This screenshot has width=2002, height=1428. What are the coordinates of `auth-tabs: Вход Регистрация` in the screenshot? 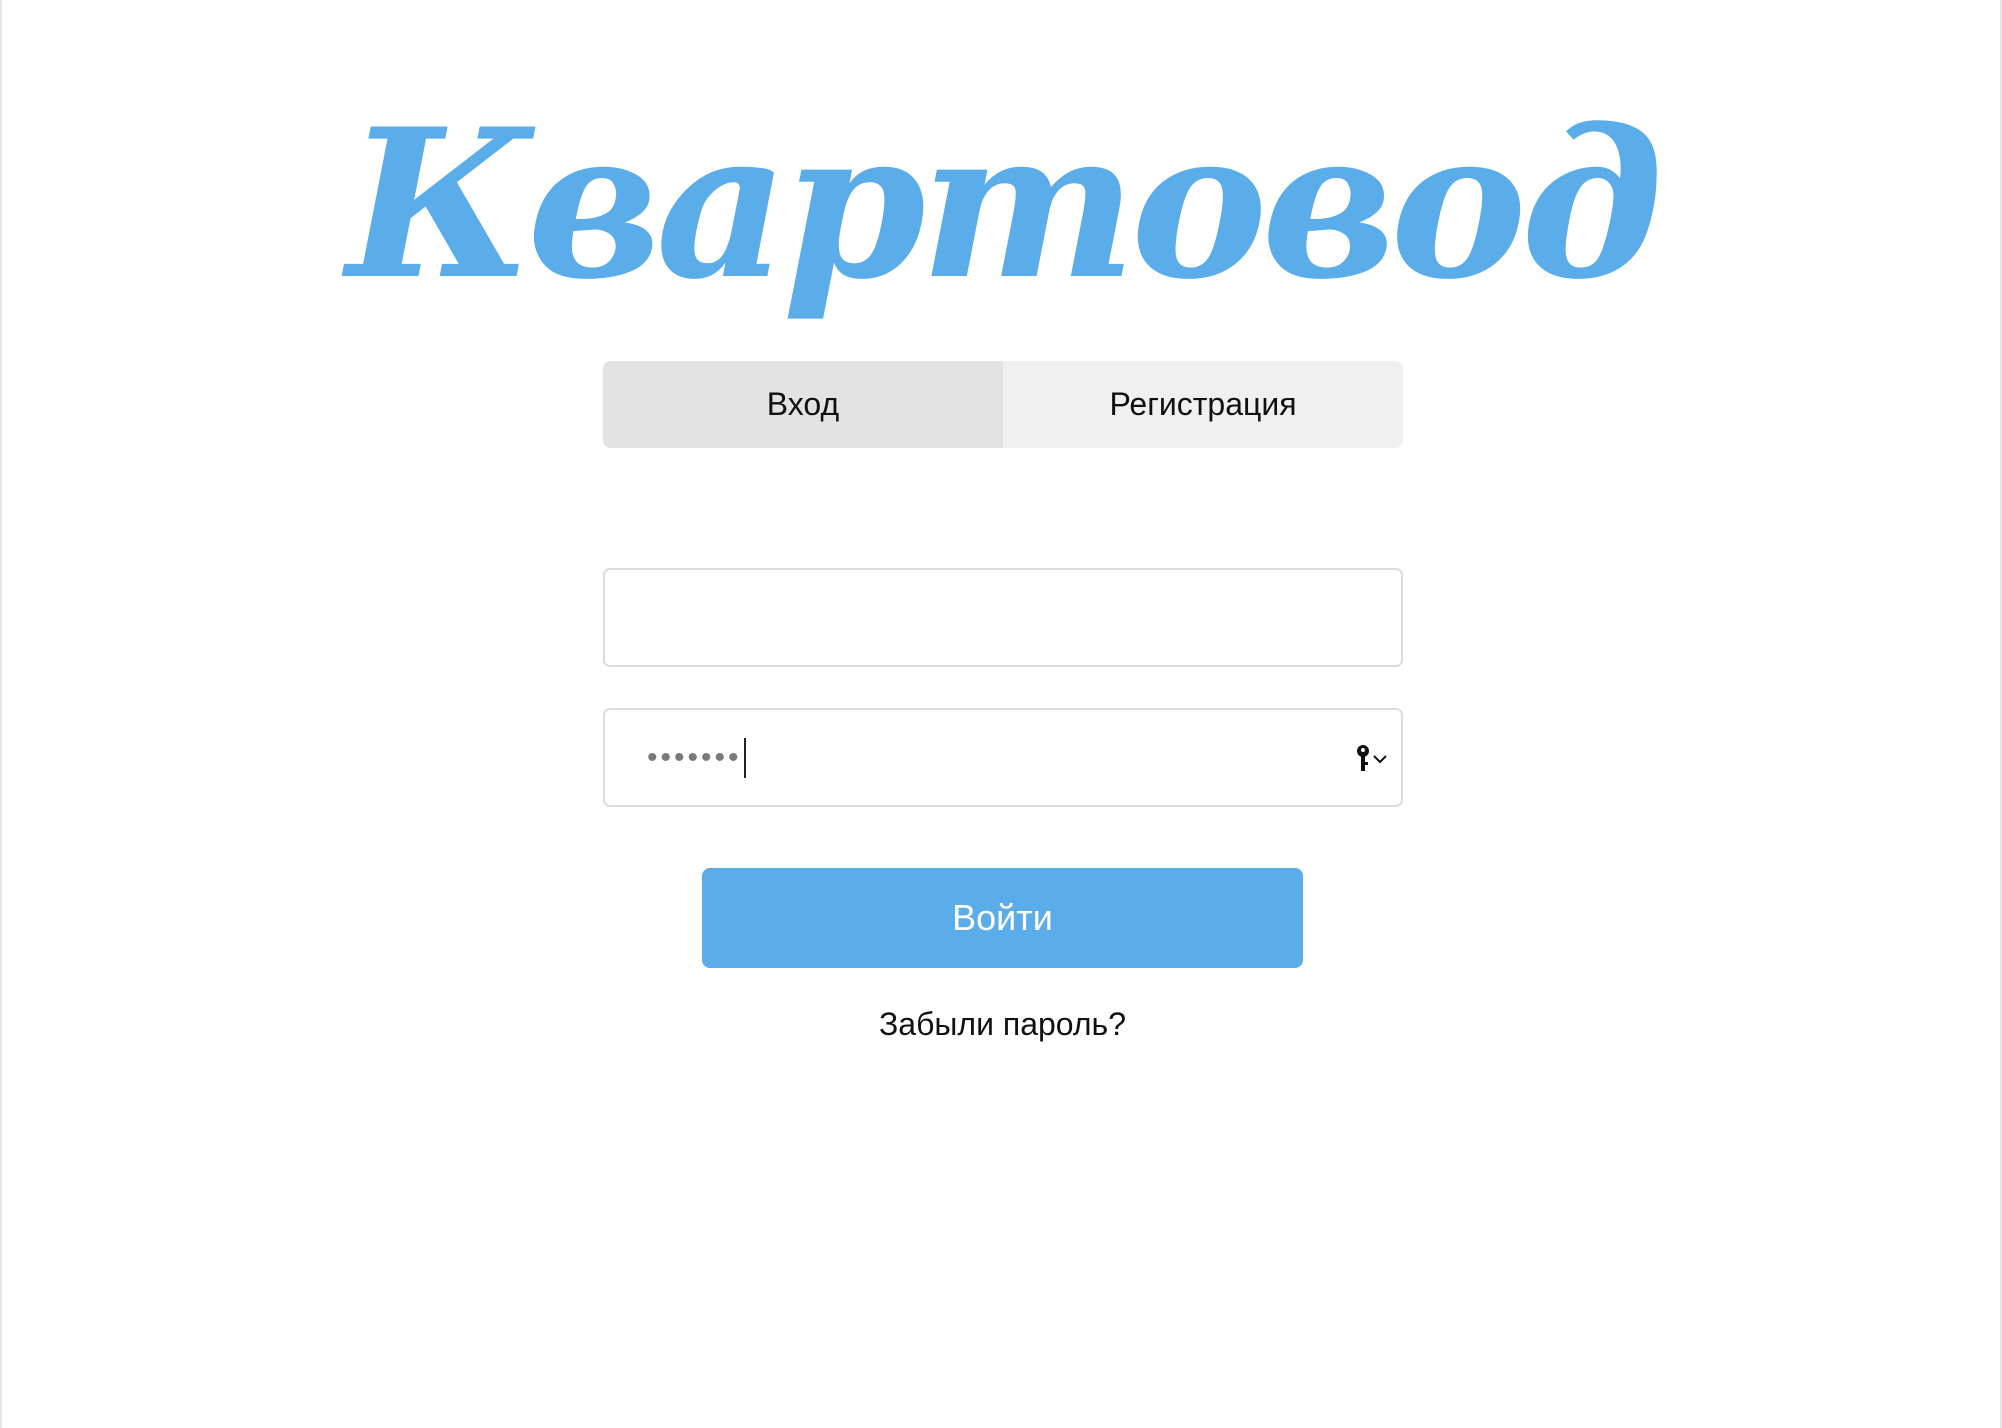 It's located at (1003, 404).